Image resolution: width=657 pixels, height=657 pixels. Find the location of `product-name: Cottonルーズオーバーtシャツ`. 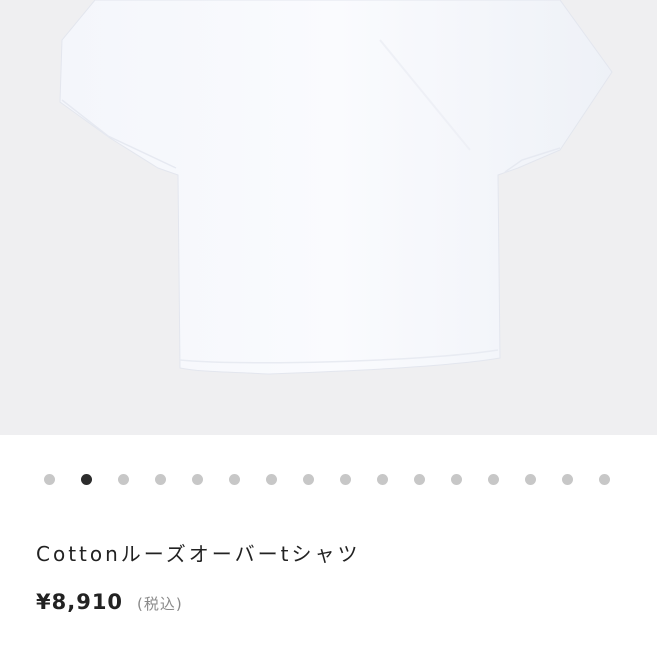

product-name: Cottonルーズオーバーtシャツ is located at coordinates (198, 554).